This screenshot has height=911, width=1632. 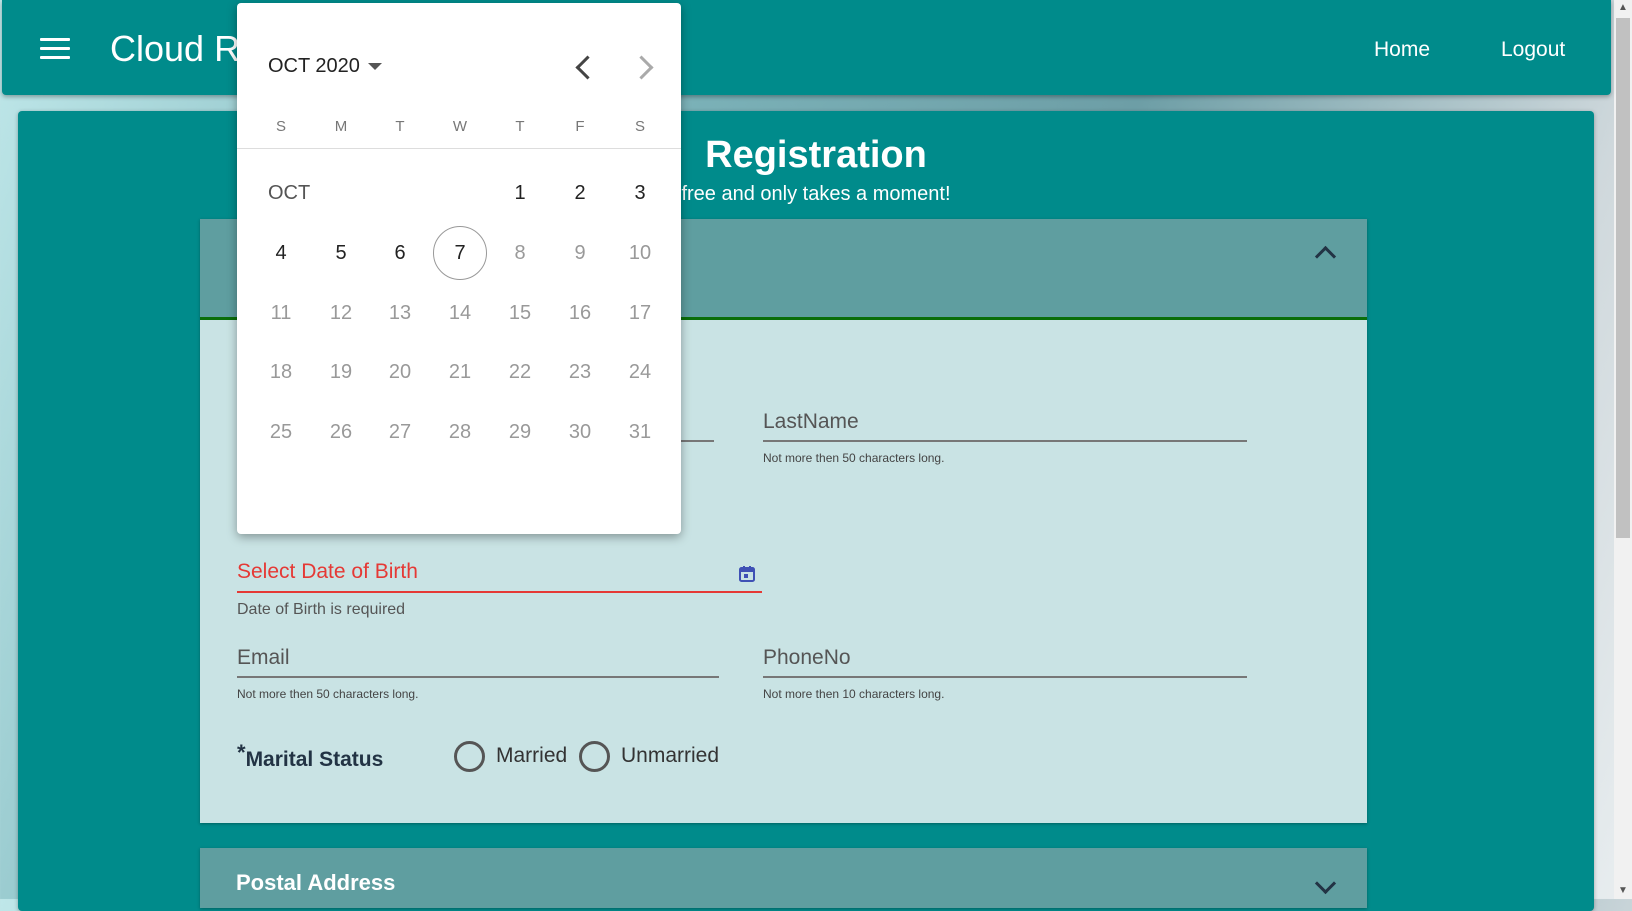 I want to click on logout-link: Logout, so click(x=1533, y=50).